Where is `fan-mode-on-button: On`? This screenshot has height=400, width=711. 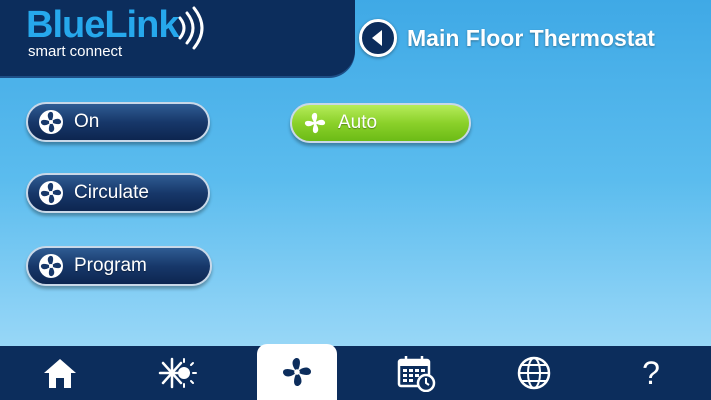 fan-mode-on-button: On is located at coordinates (118, 122).